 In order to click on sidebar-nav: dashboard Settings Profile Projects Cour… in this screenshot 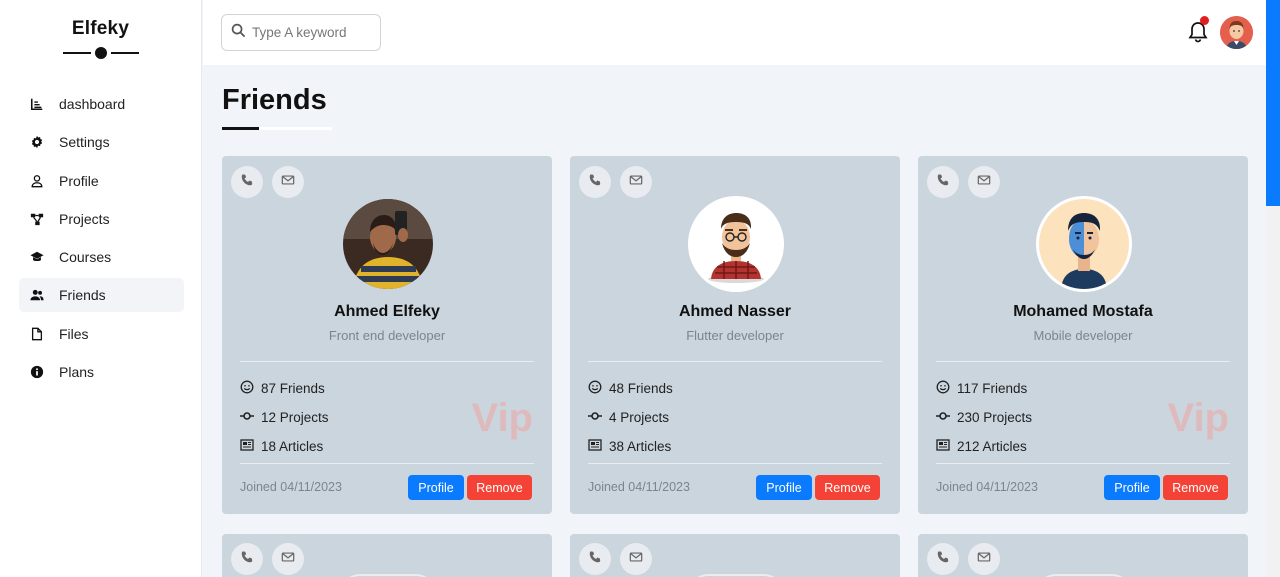, I will do `click(101, 240)`.